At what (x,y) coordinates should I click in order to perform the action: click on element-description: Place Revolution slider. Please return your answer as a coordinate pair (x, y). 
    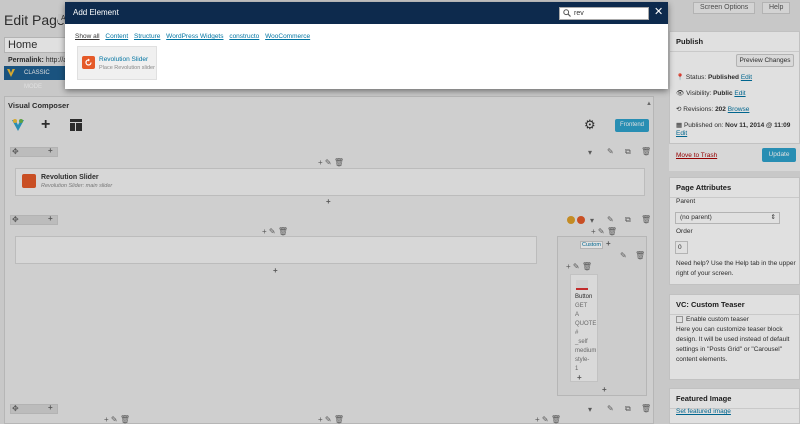
    Looking at the image, I should click on (127, 68).